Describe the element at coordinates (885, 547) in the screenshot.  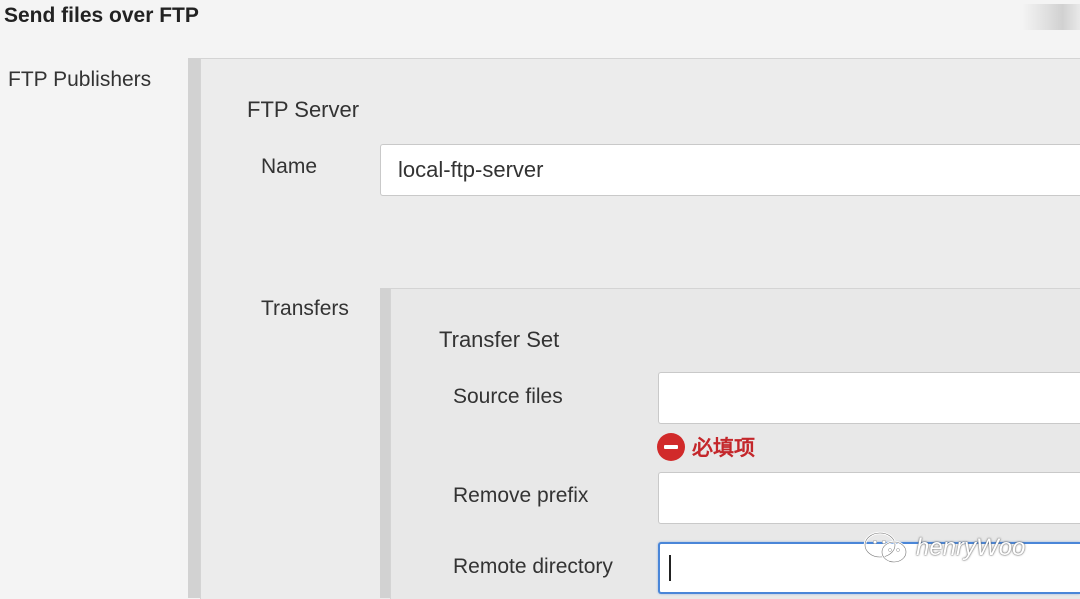
I see `wechat-icon` at that location.